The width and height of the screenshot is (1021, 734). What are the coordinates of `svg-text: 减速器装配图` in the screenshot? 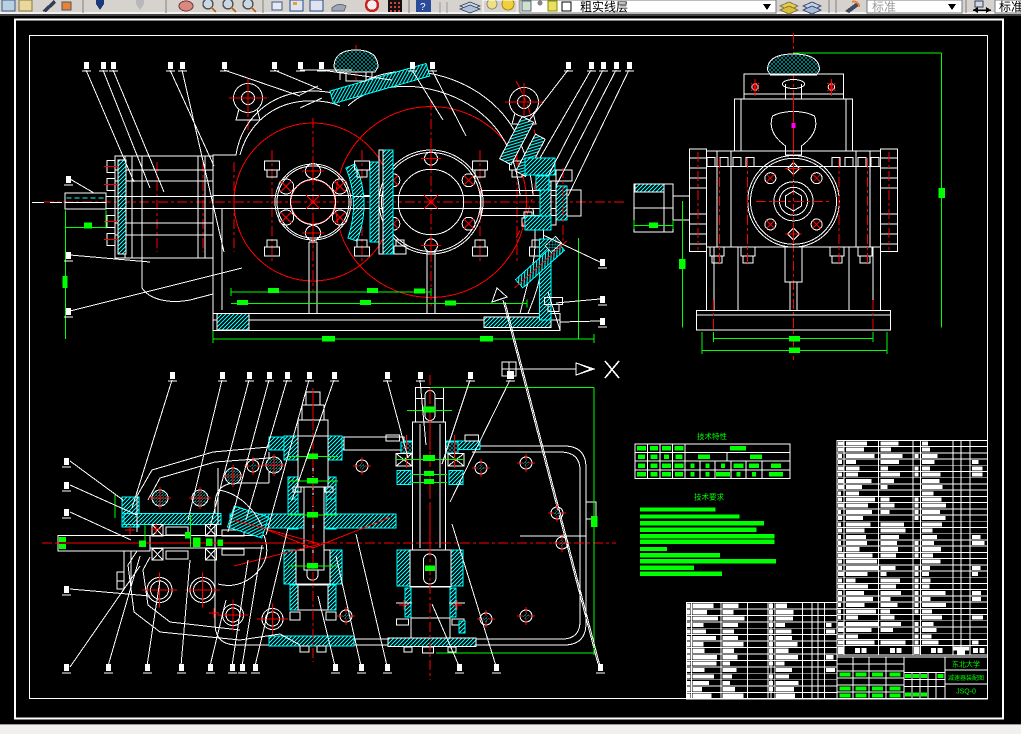 It's located at (966, 678).